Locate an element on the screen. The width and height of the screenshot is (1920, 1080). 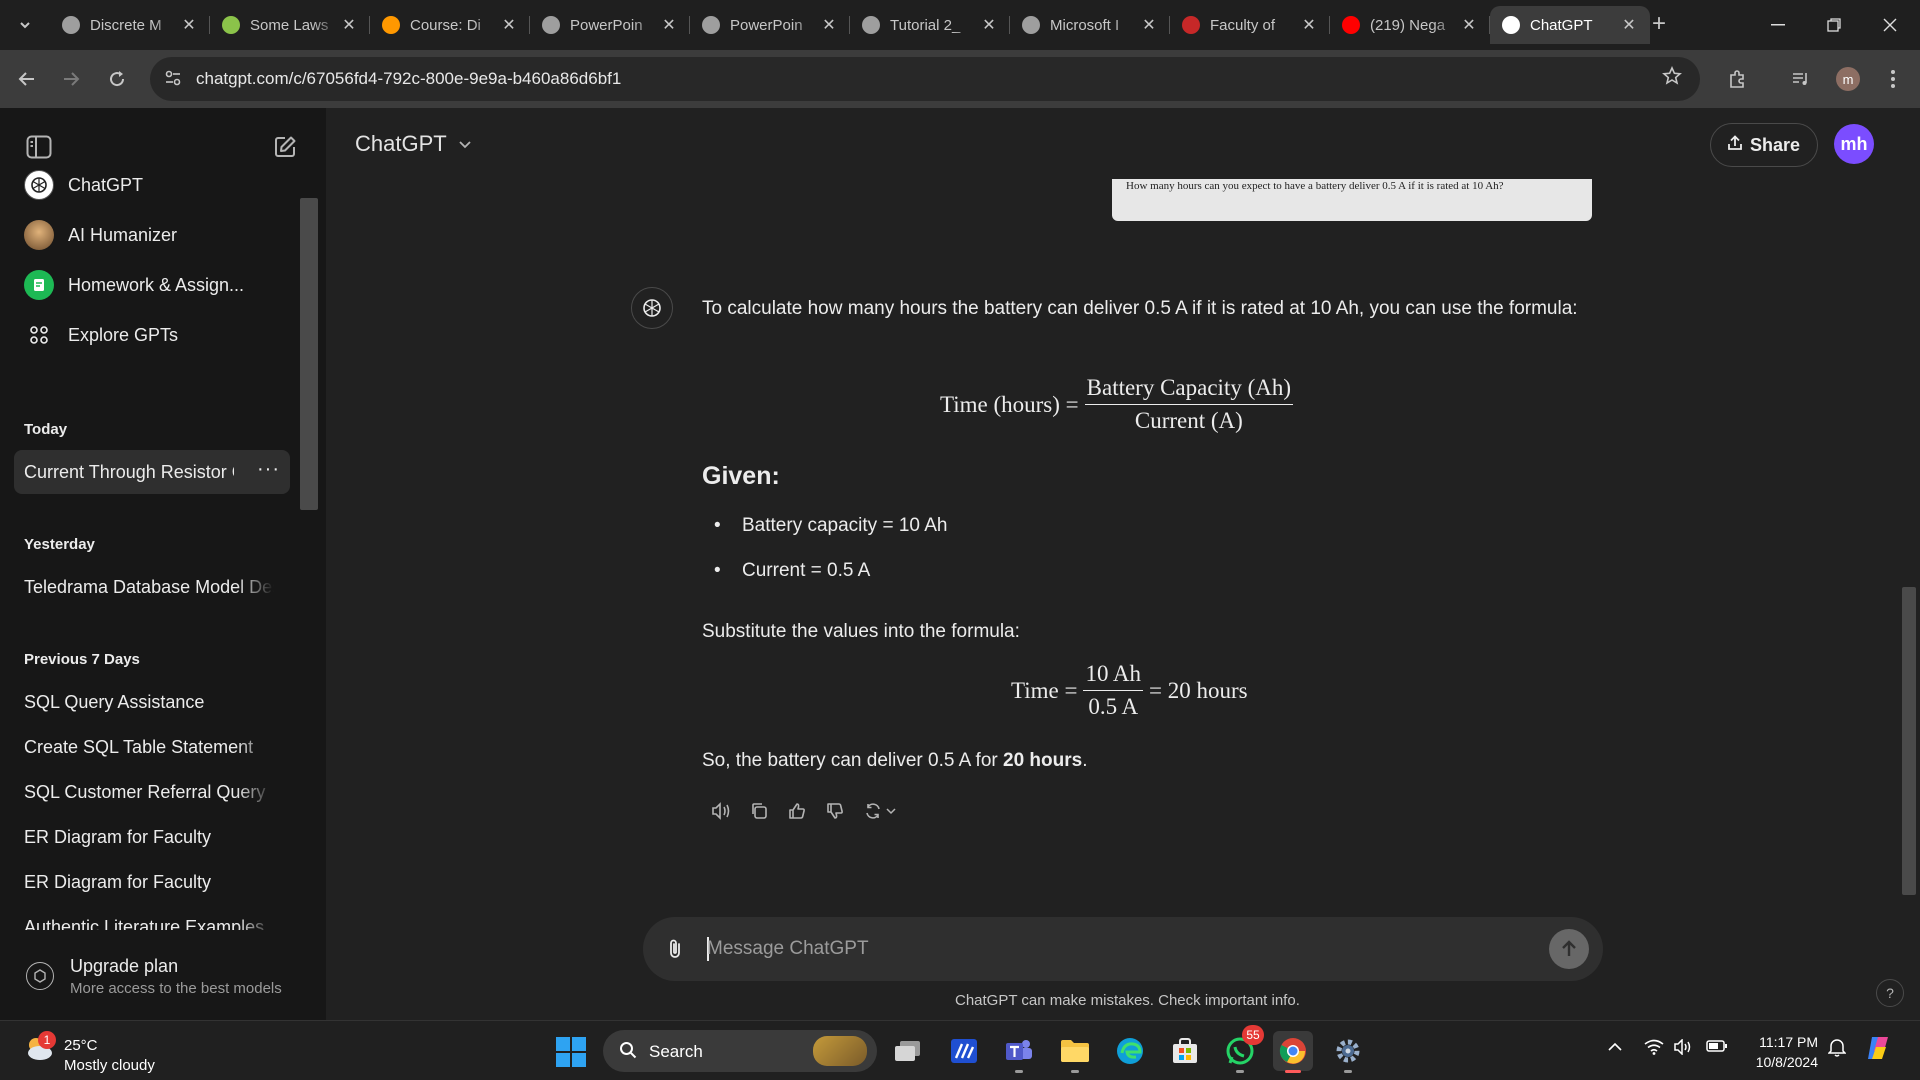
regenerate-icon is located at coordinates (880, 811).